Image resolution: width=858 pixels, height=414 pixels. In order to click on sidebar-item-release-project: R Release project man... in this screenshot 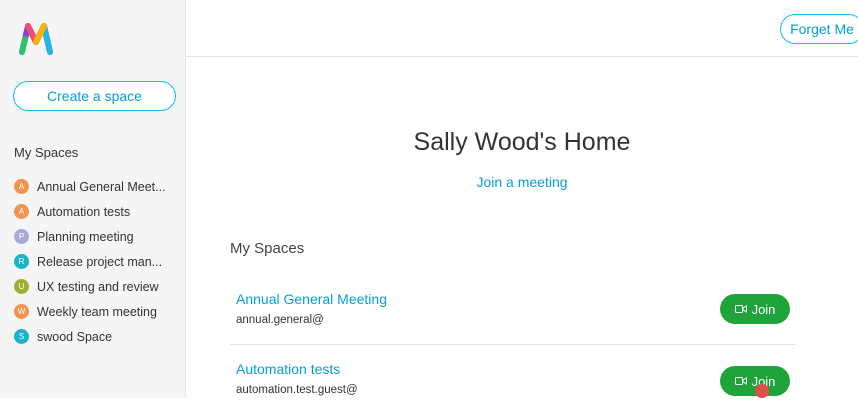, I will do `click(99, 261)`.